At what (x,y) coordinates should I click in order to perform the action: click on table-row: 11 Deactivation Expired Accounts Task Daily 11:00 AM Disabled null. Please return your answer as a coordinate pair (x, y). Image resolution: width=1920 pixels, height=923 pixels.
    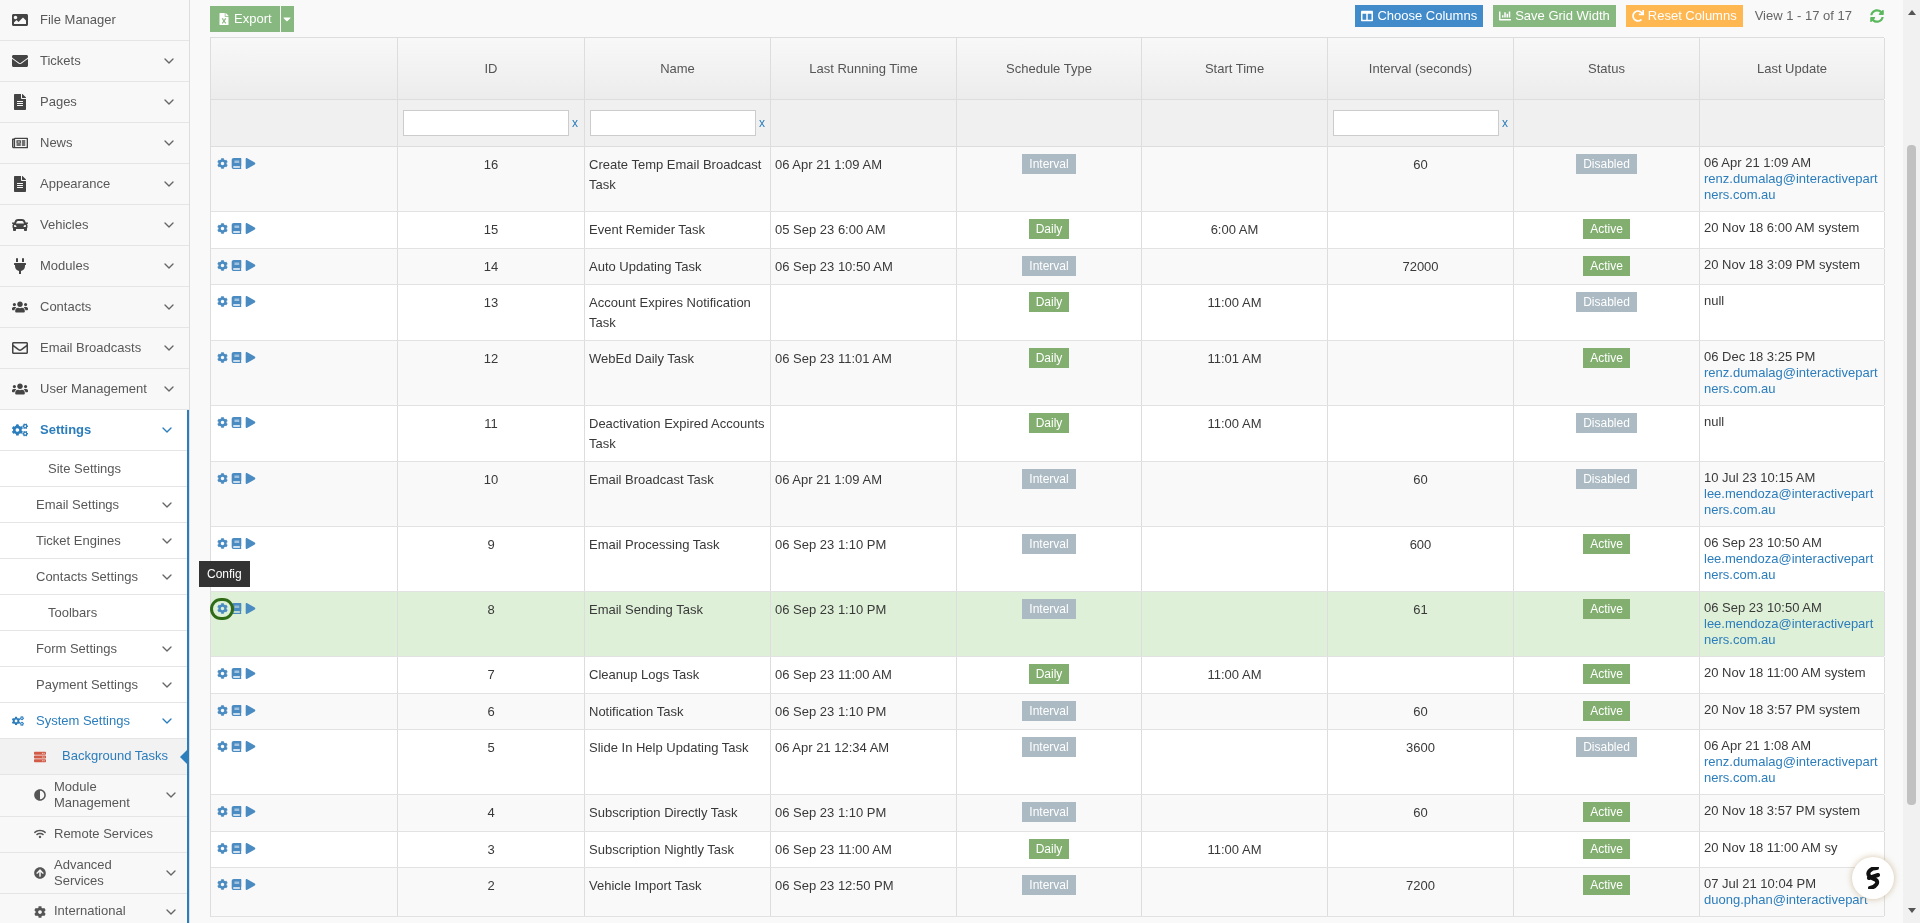
    Looking at the image, I should click on (1047, 434).